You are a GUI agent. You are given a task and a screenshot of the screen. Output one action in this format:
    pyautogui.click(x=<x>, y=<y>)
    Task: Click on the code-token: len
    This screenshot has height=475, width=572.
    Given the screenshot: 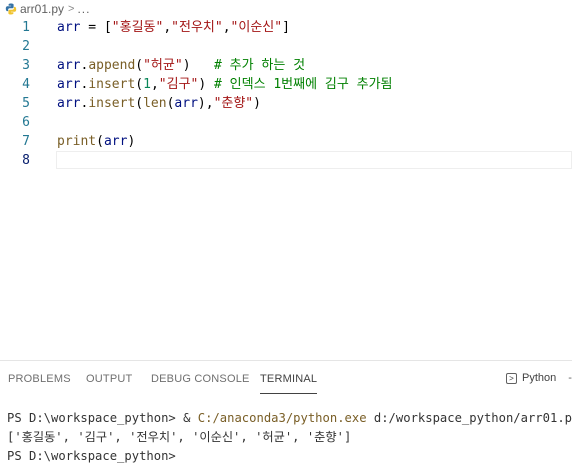 What is the action you would take?
    pyautogui.click(x=155, y=103)
    